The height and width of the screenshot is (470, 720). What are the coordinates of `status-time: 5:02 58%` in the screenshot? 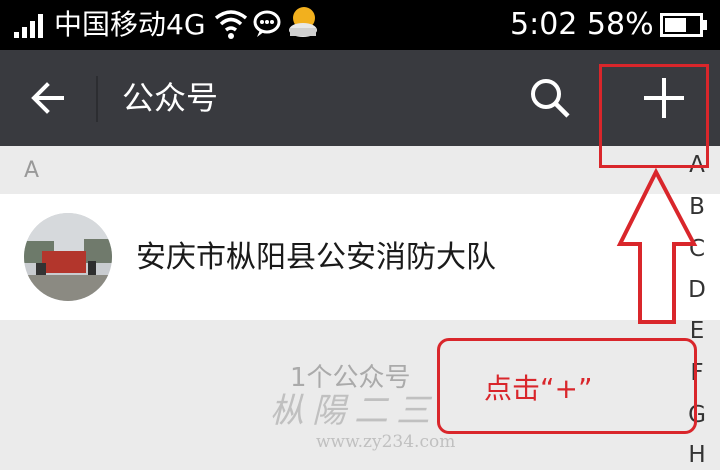 It's located at (582, 24).